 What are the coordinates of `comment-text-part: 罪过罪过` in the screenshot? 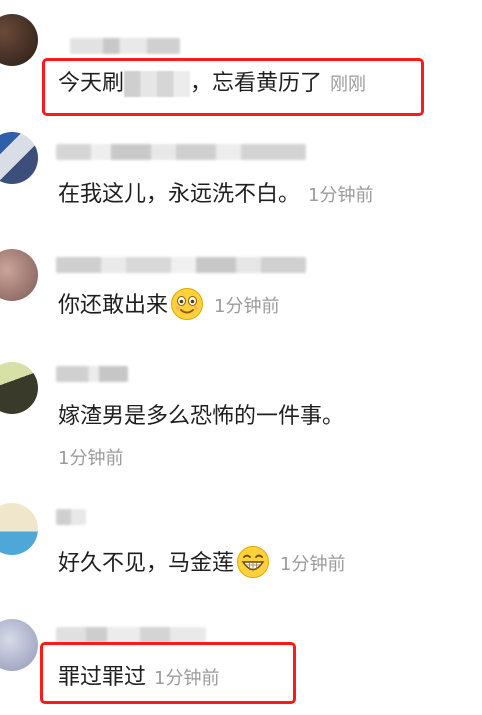 It's located at (102, 677).